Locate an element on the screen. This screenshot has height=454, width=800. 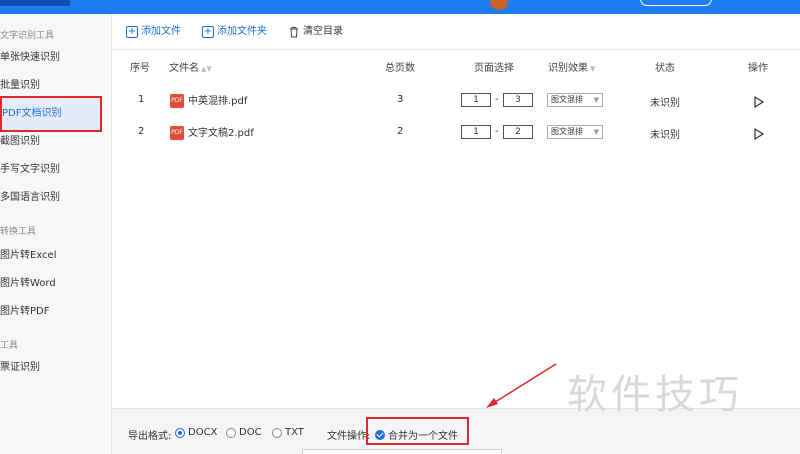
add-file-label: 添加文件 is located at coordinates (161, 31).